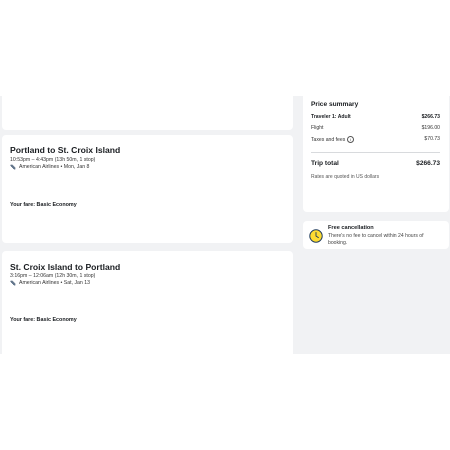  What do you see at coordinates (351, 139) in the screenshot?
I see `info-icon: i` at bounding box center [351, 139].